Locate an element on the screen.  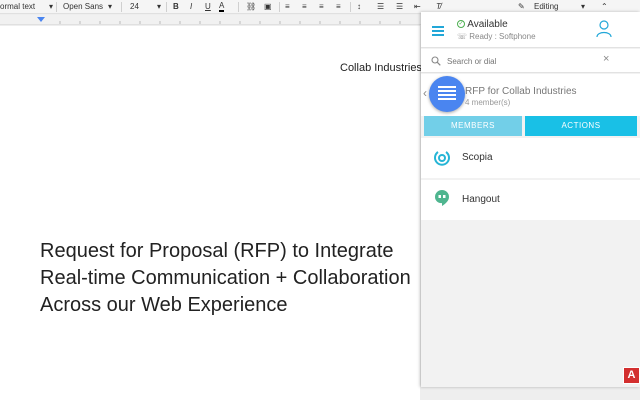
tab-members: MEMBERS is located at coordinates (473, 126).